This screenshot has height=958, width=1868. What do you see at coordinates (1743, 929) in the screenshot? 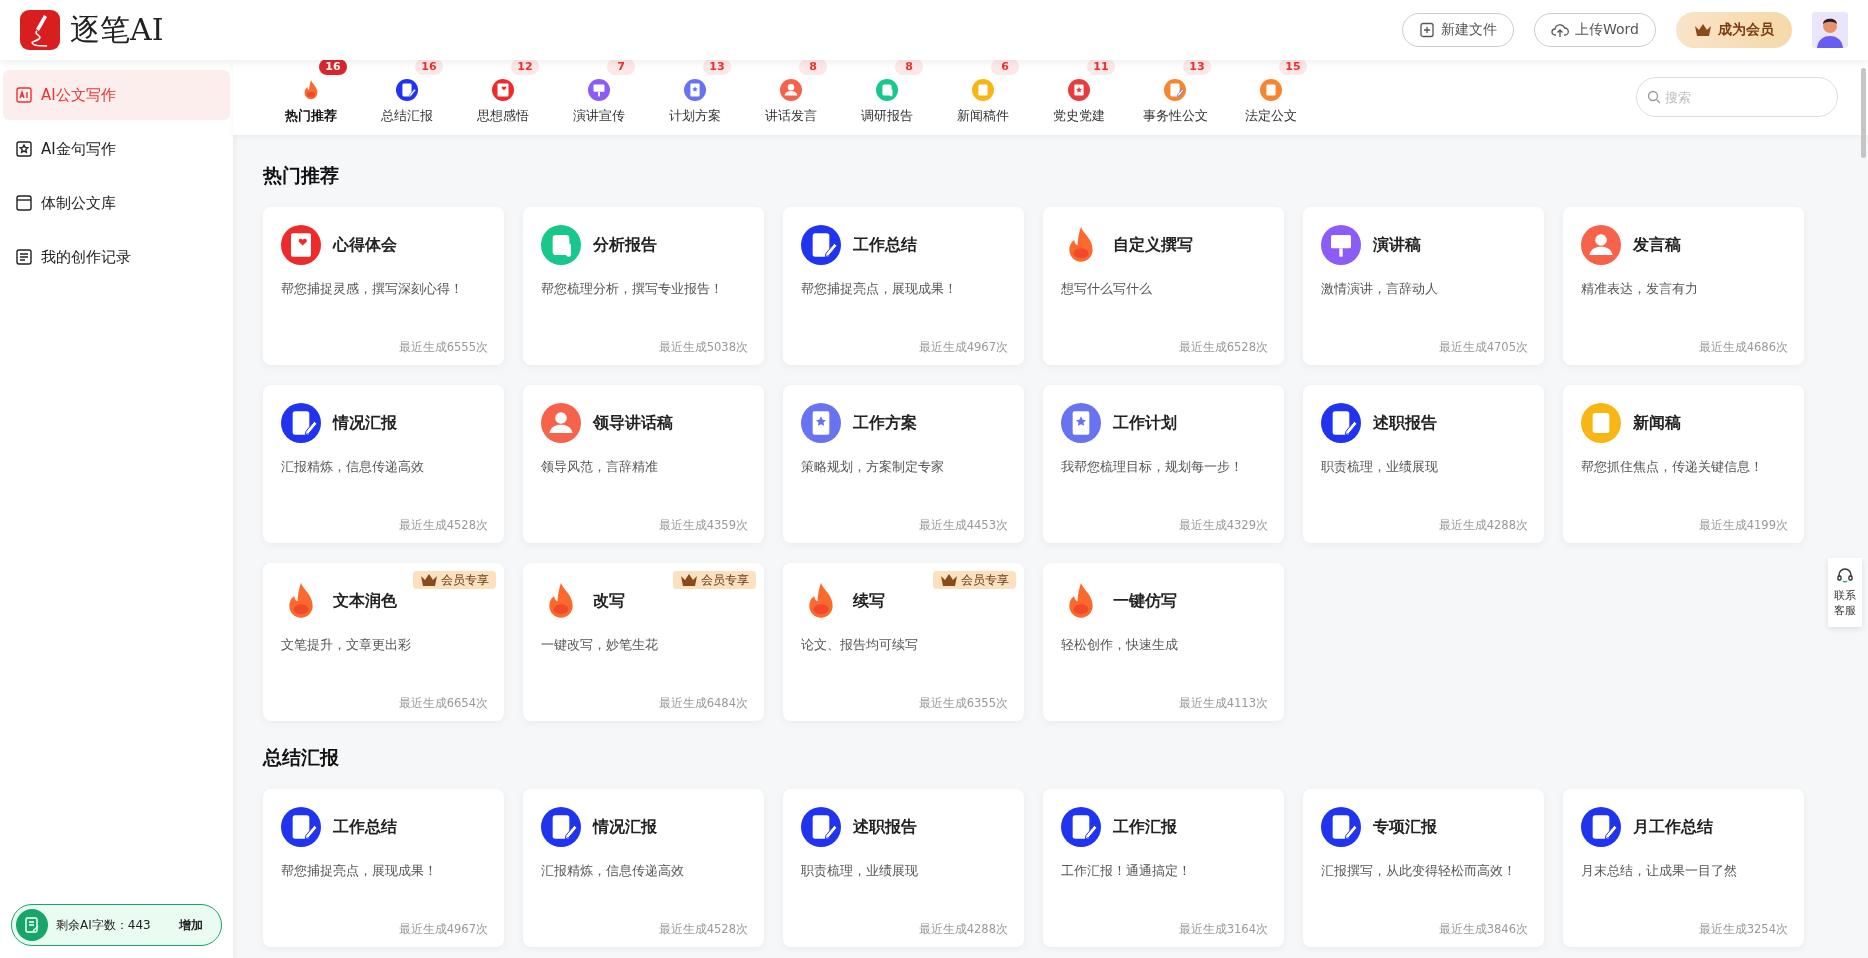
I see `usage-count: 最近生成3254次` at bounding box center [1743, 929].